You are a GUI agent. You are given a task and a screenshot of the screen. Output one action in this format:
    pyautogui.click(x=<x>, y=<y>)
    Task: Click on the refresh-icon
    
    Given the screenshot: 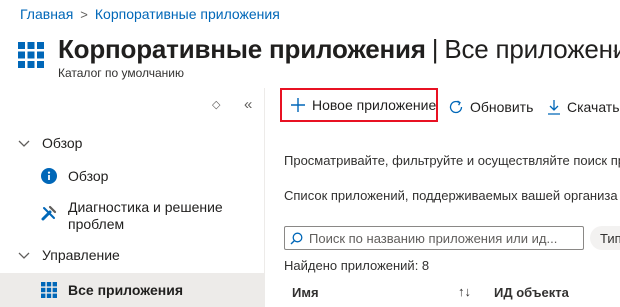 What is the action you would take?
    pyautogui.click(x=456, y=107)
    